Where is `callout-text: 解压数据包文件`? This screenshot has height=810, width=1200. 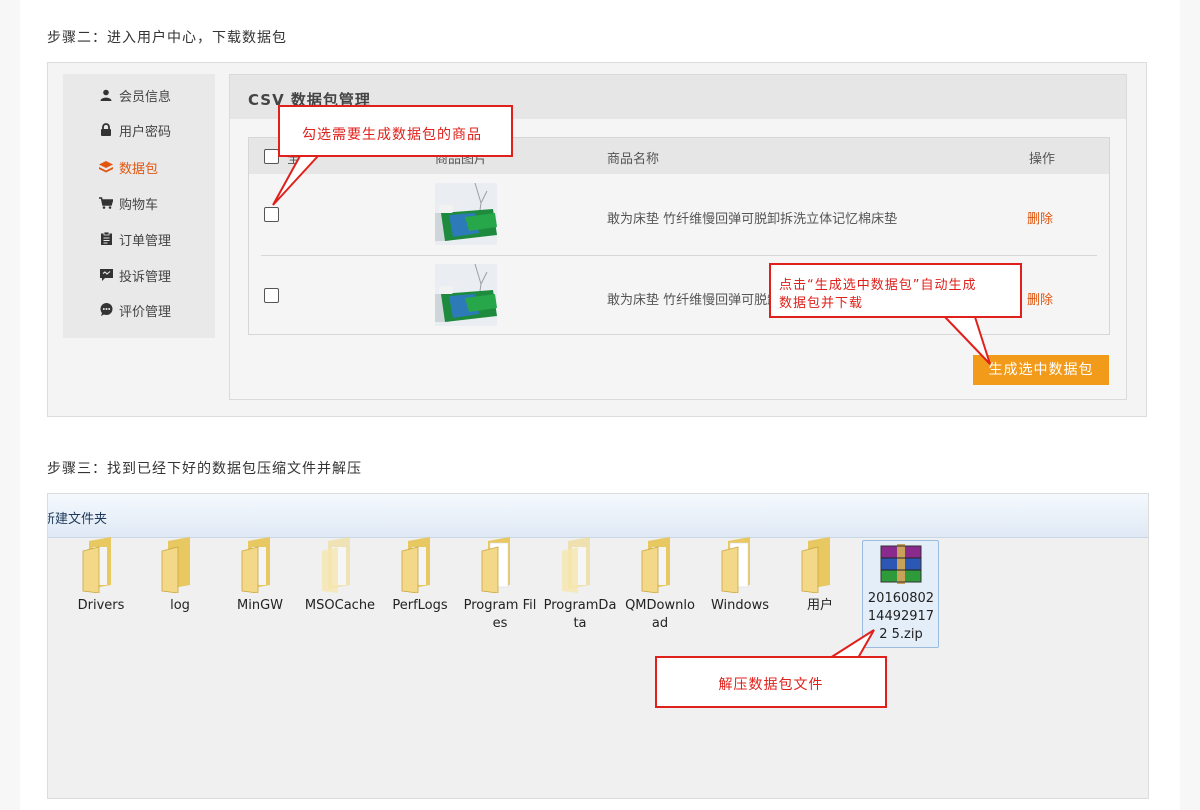 callout-text: 解压数据包文件 is located at coordinates (771, 685).